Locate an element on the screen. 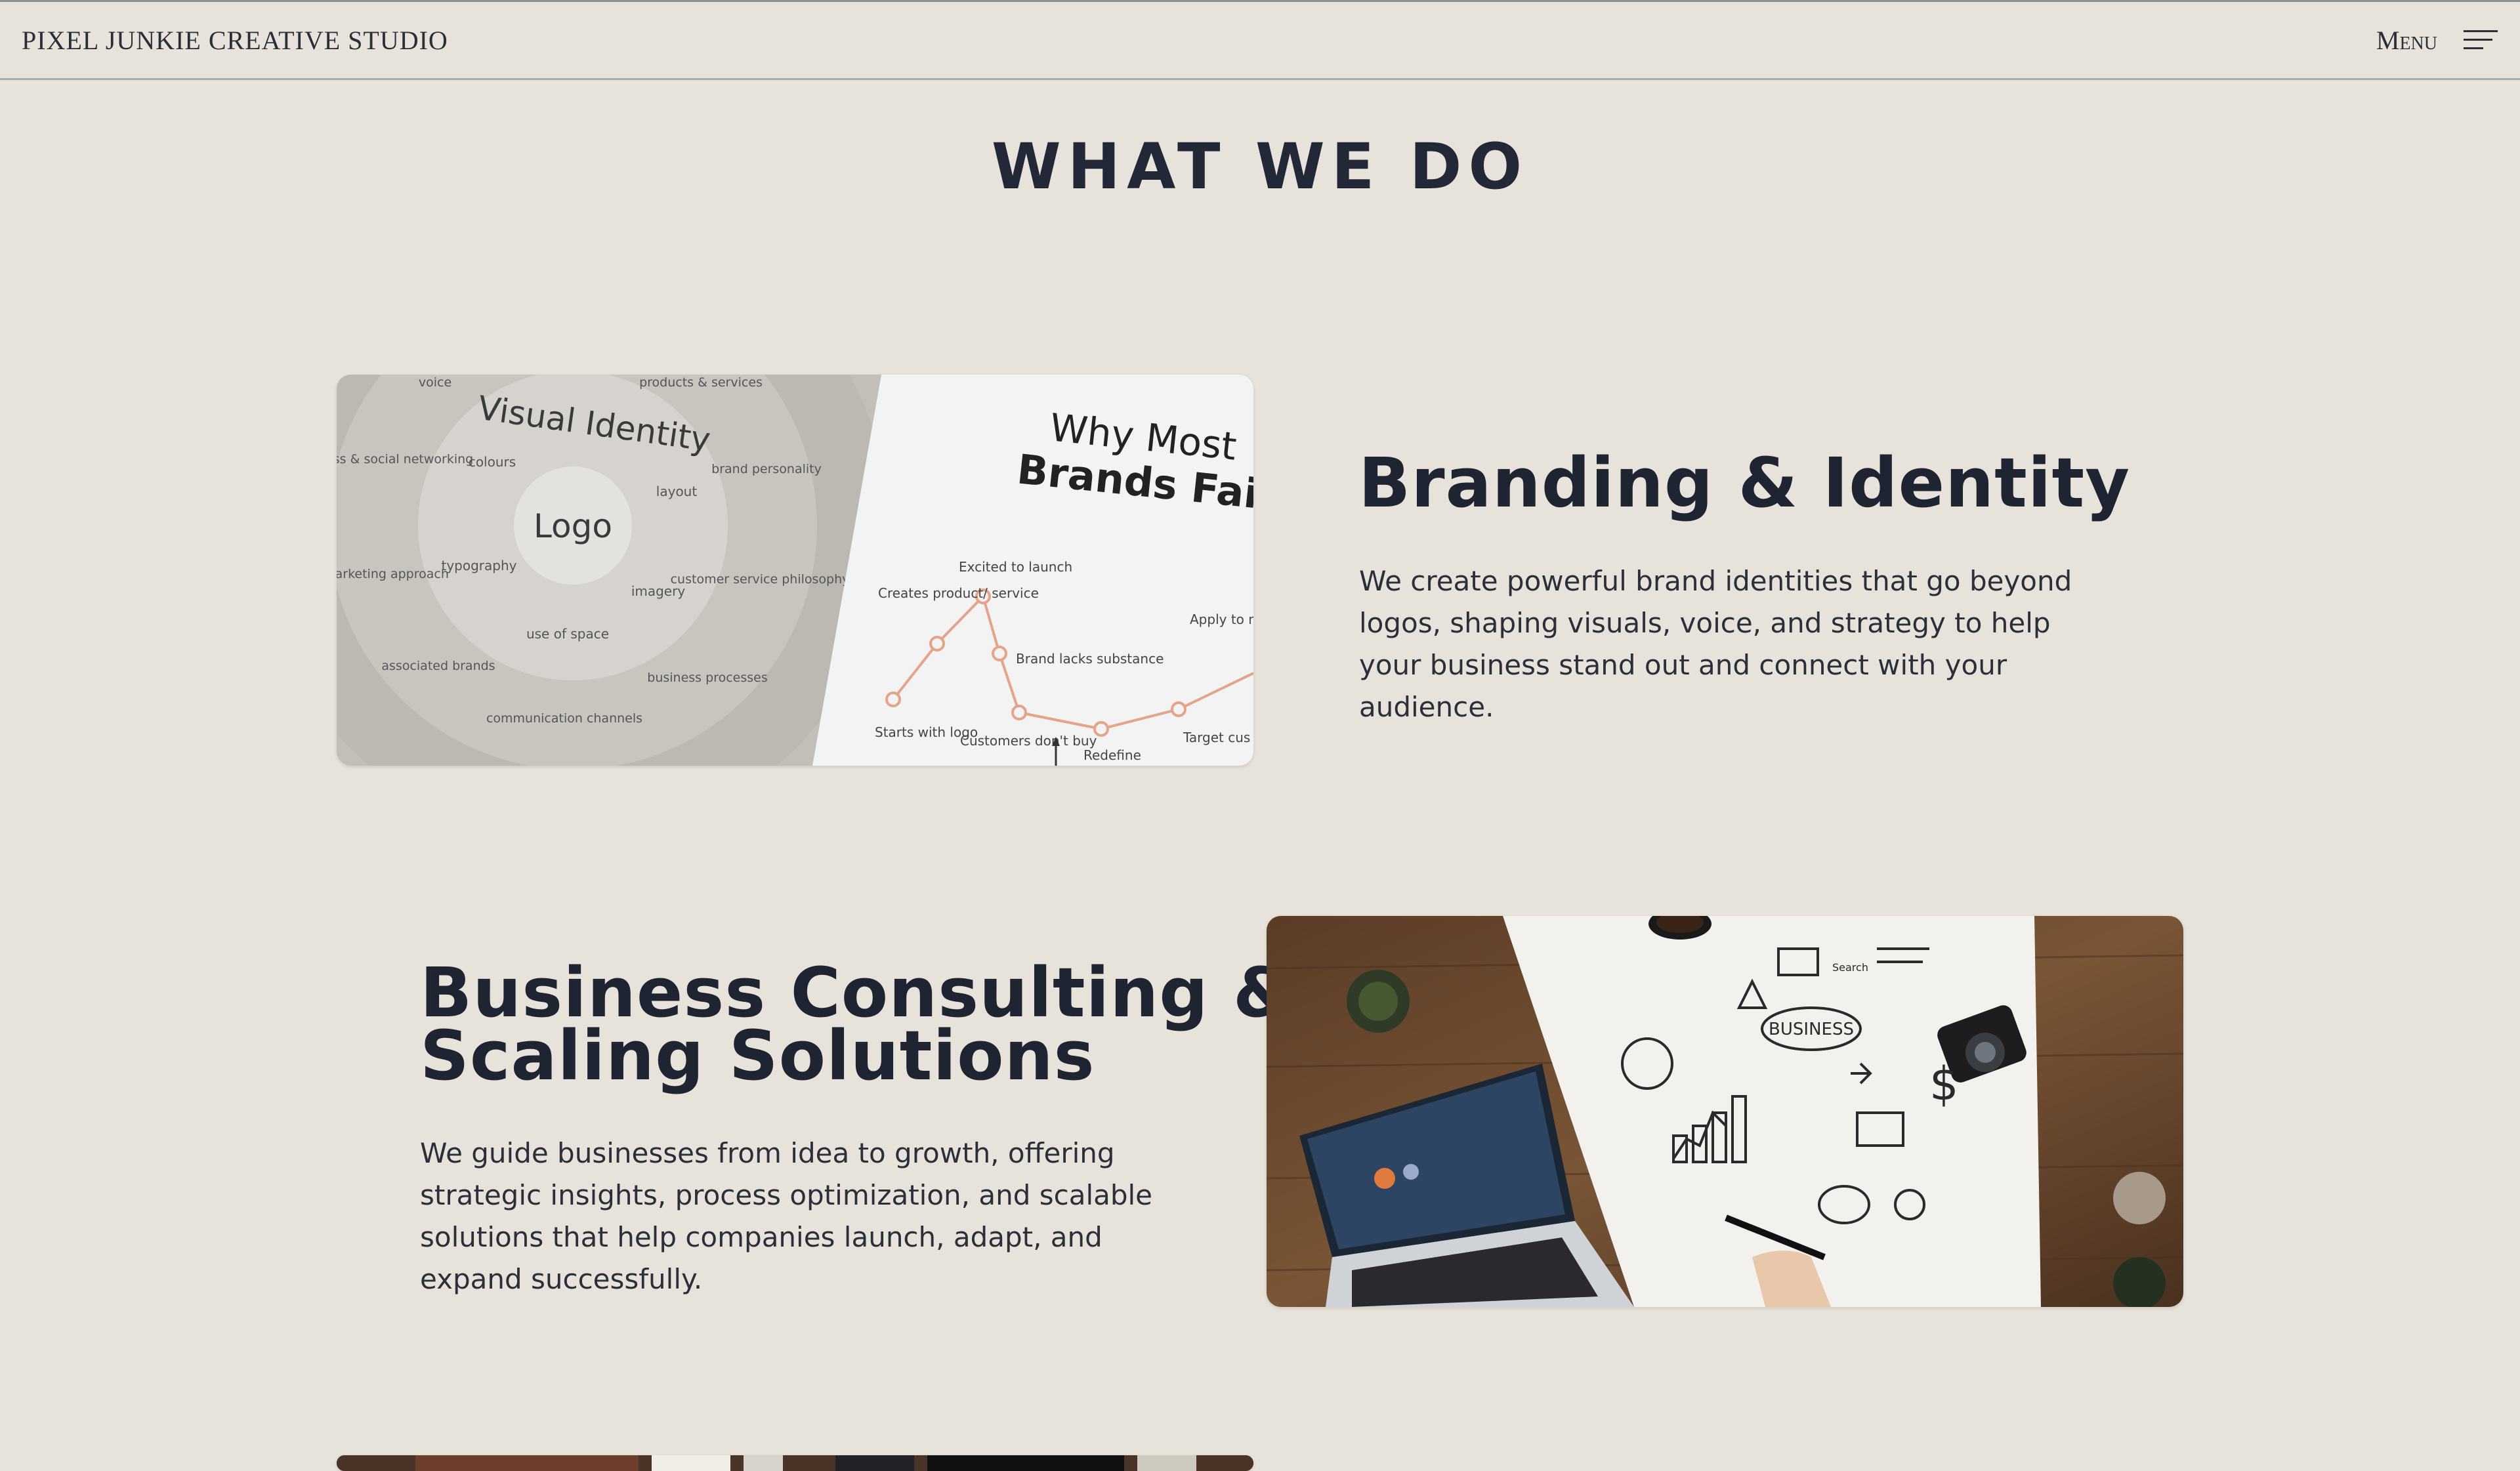  service-title-consulting-line2: Scaling Solutions is located at coordinates (757, 1056).